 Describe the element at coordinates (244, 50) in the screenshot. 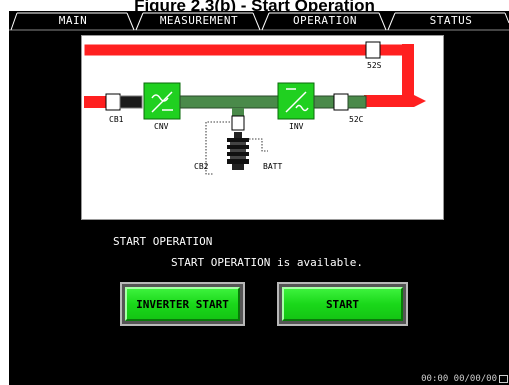

I see `bypass-line-top` at that location.